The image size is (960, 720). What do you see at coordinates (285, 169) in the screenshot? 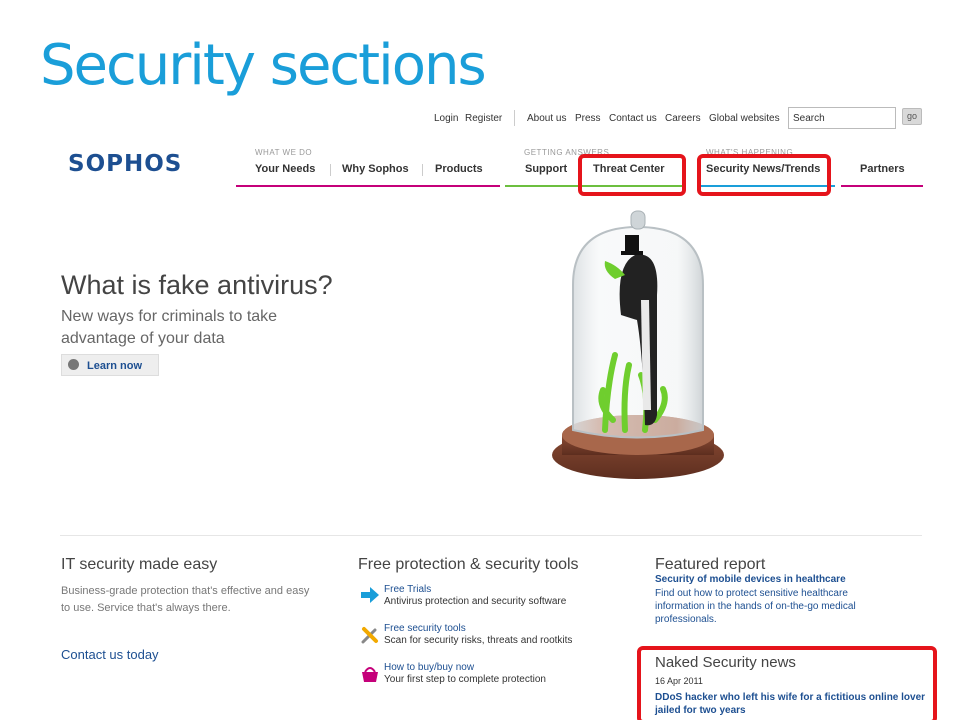
I see `nav-your-needs: Your Needs` at bounding box center [285, 169].